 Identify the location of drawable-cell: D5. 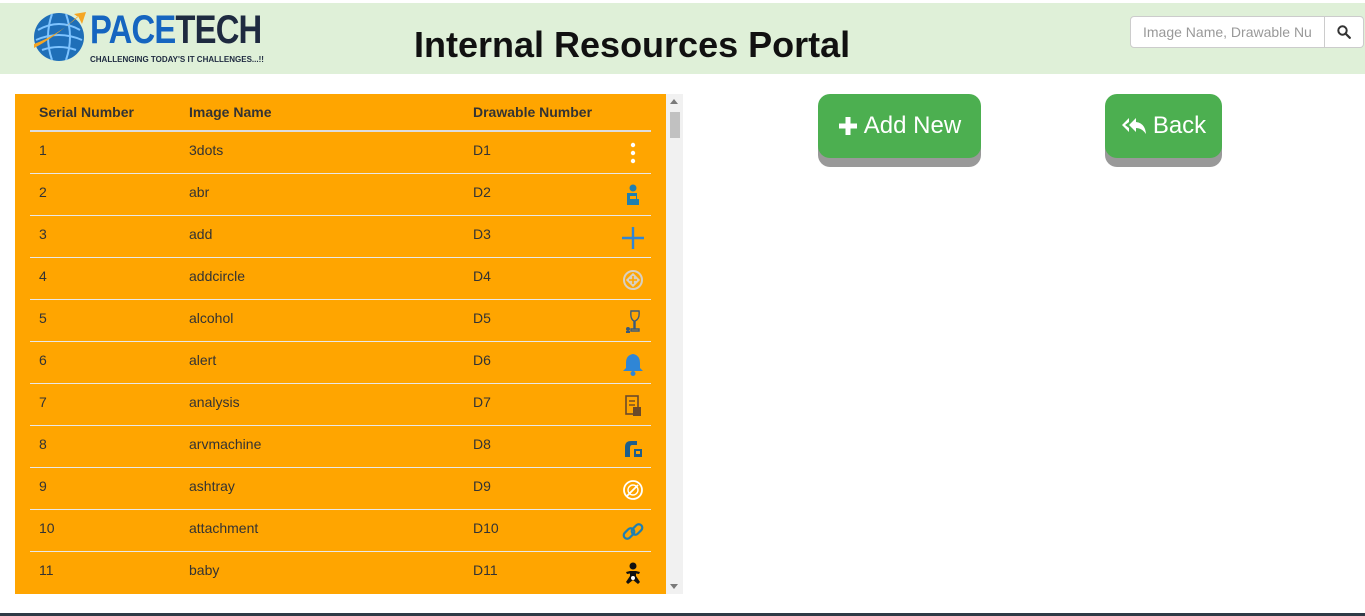
(534, 320).